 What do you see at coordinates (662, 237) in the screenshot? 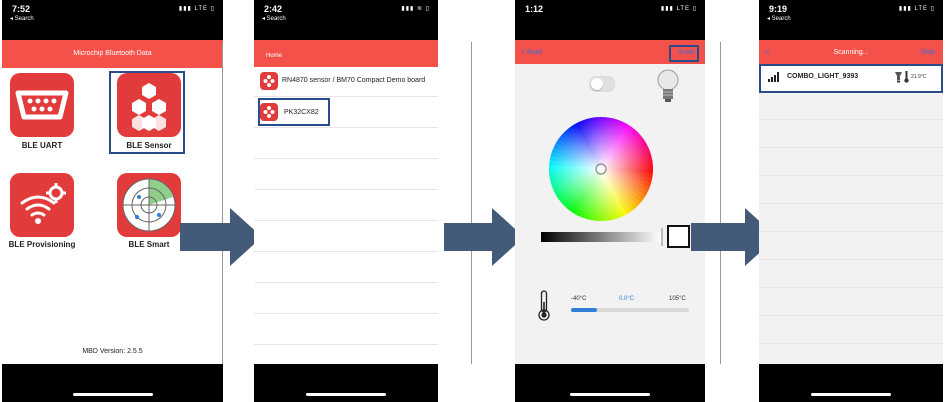
I see `brightness-slider-handle` at bounding box center [662, 237].